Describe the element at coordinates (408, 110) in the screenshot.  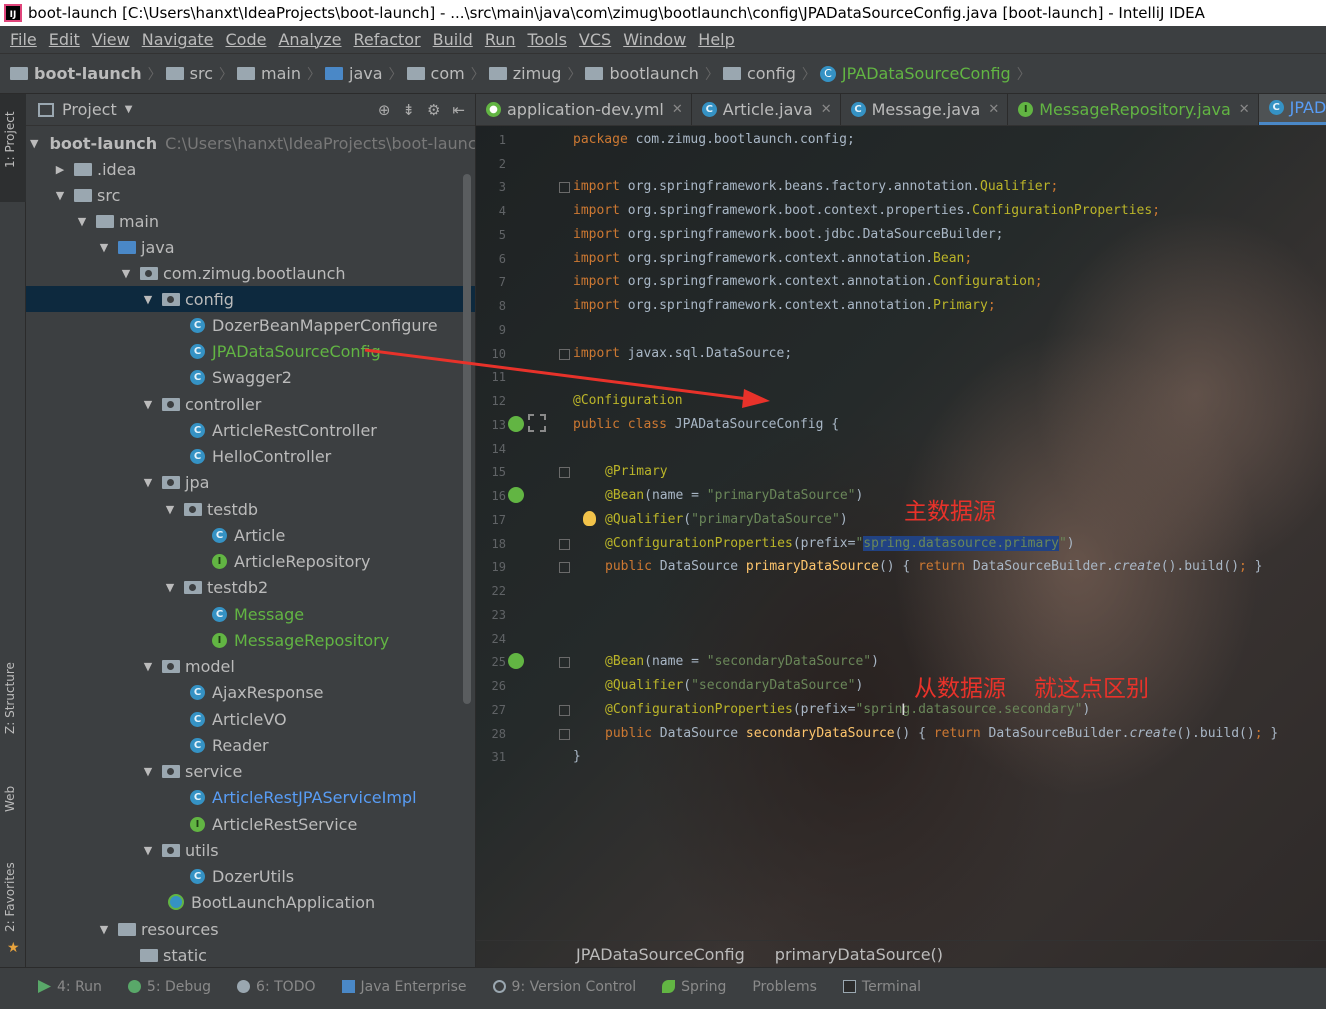
I see `collapse-all-icon: ⇟` at that location.